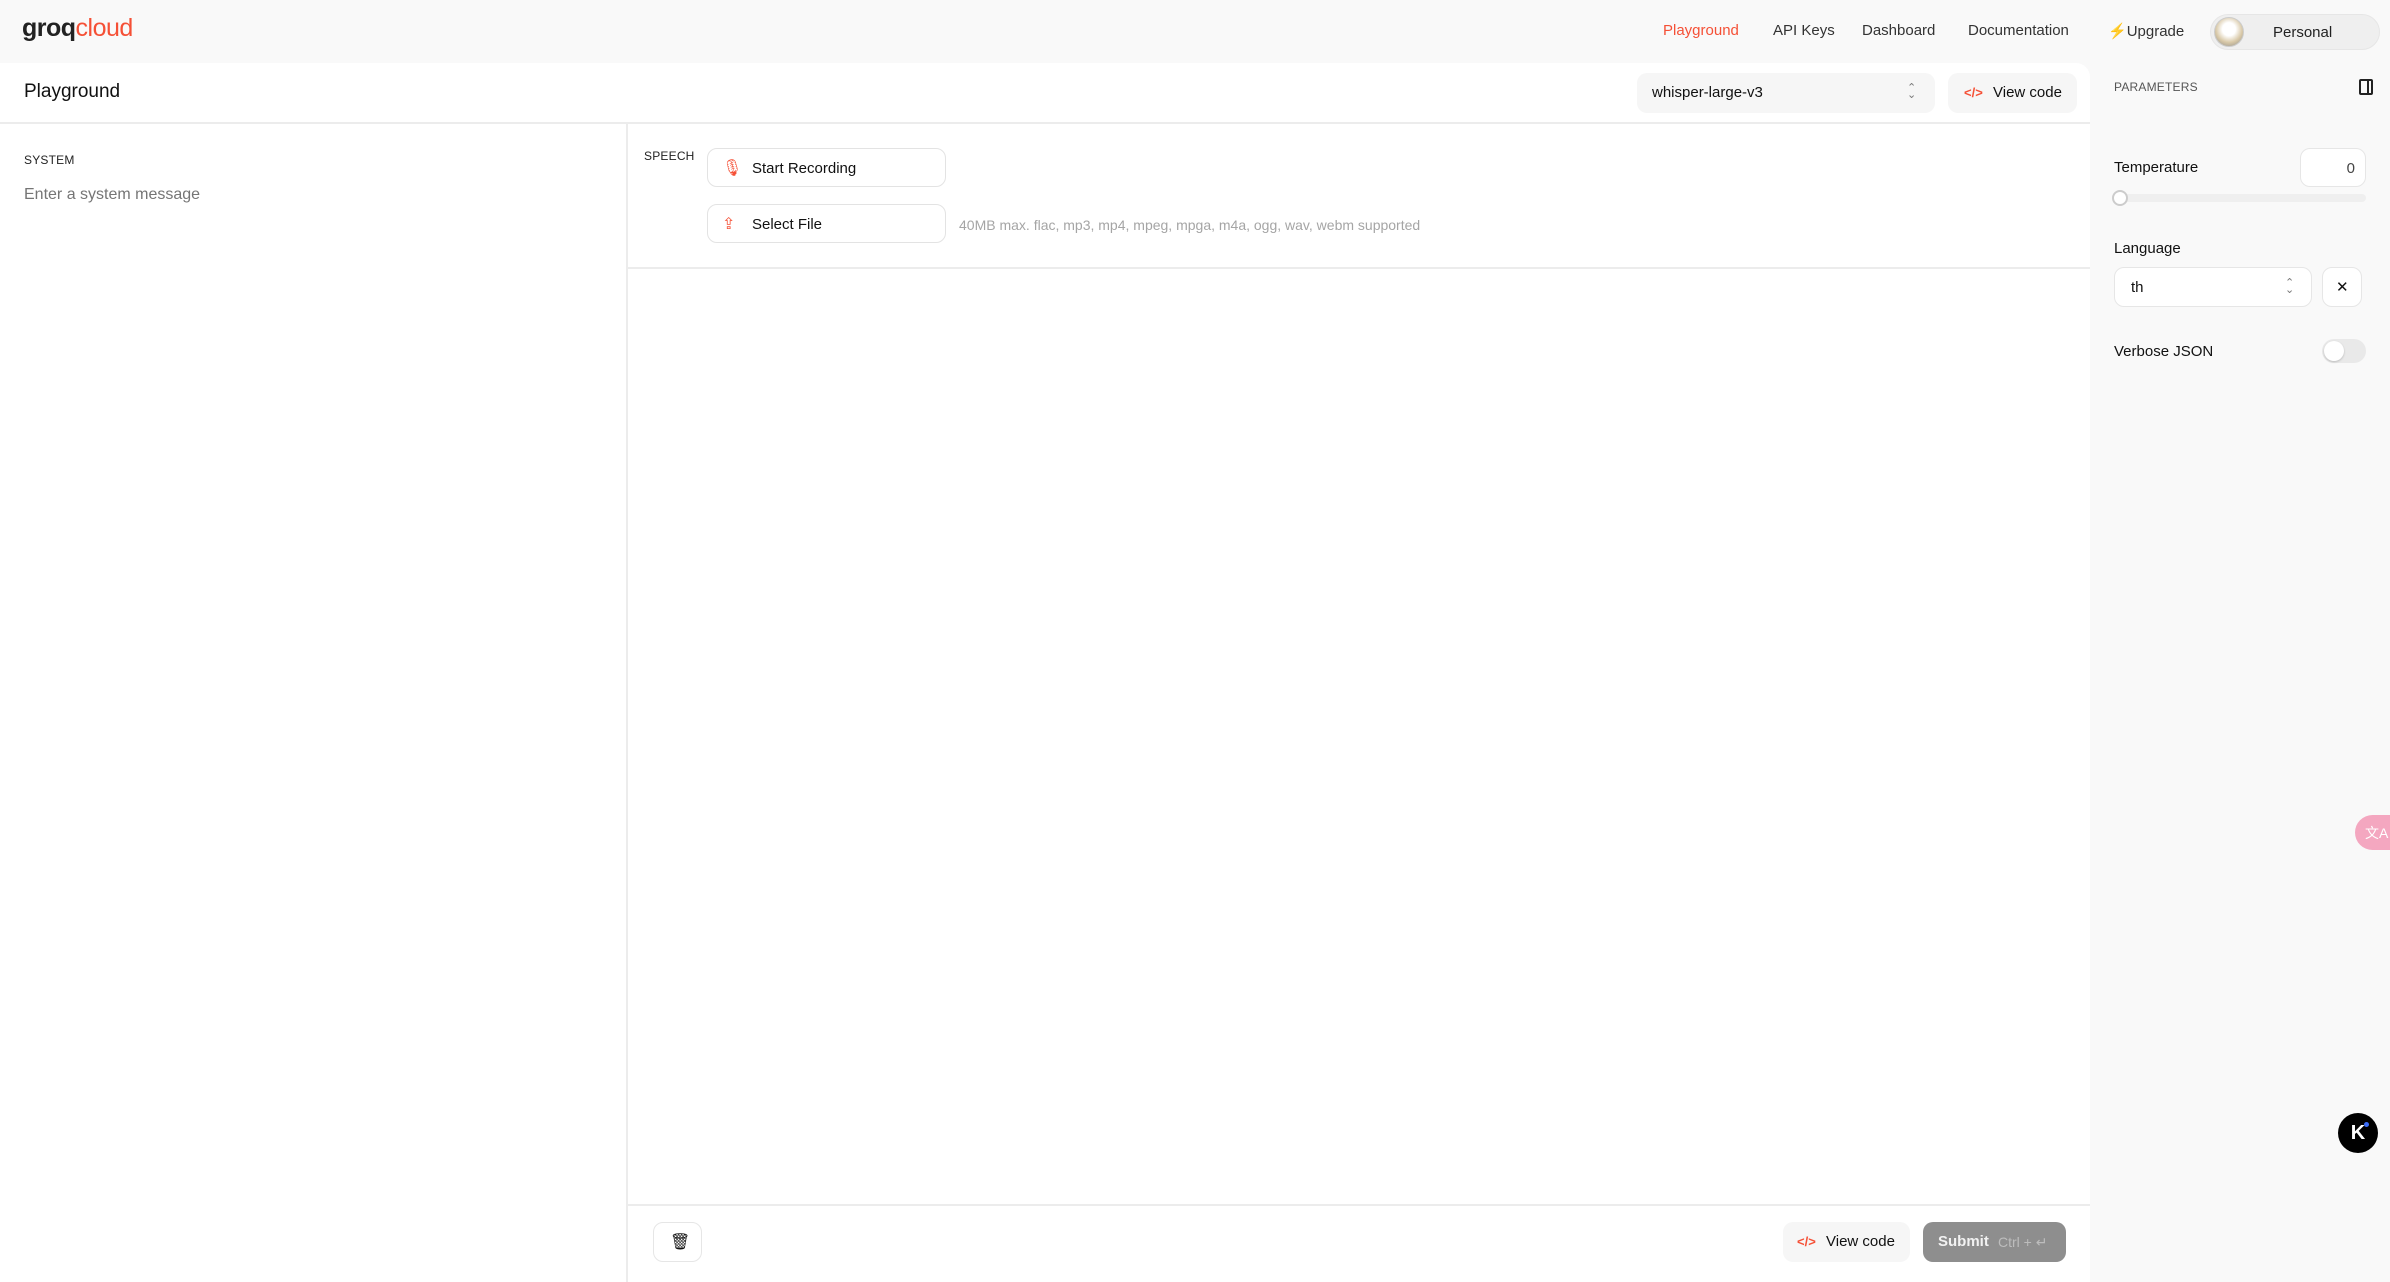  Describe the element at coordinates (2229, 32) in the screenshot. I see `avatar` at that location.